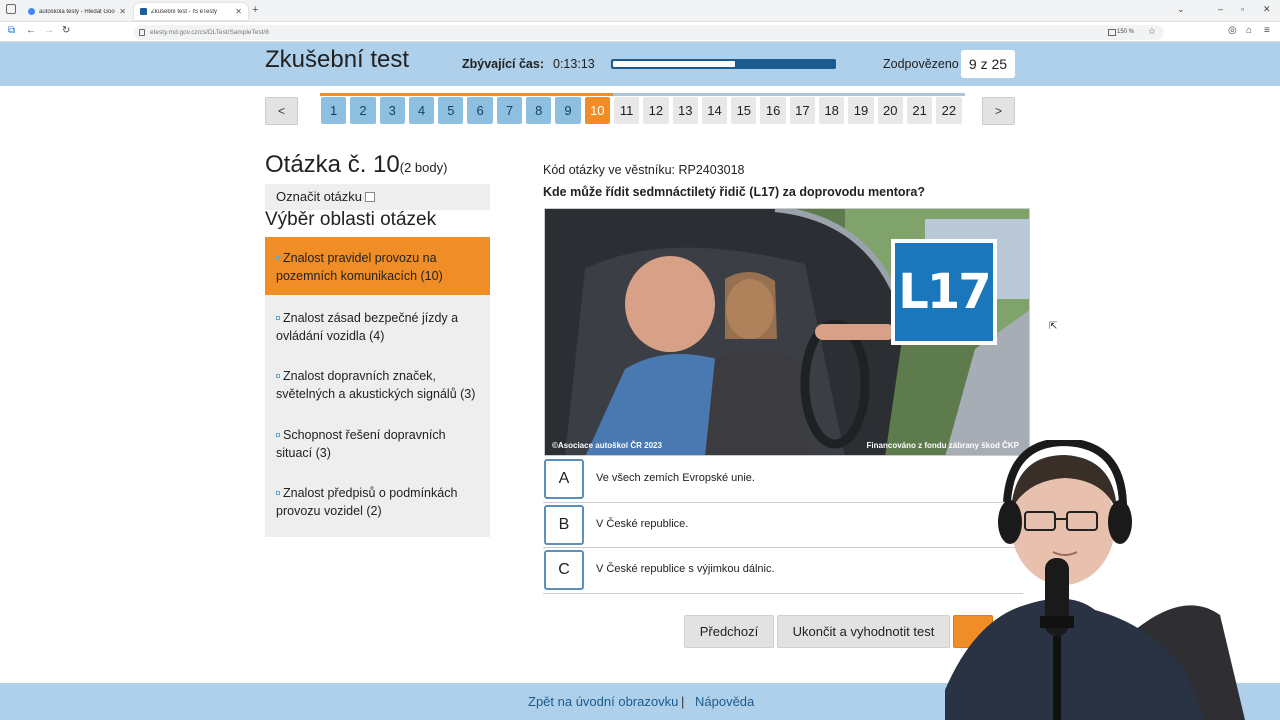 This screenshot has width=1280, height=720. Describe the element at coordinates (1152, 31) in the screenshot. I see `bookmark-star-icon: ☆` at that location.